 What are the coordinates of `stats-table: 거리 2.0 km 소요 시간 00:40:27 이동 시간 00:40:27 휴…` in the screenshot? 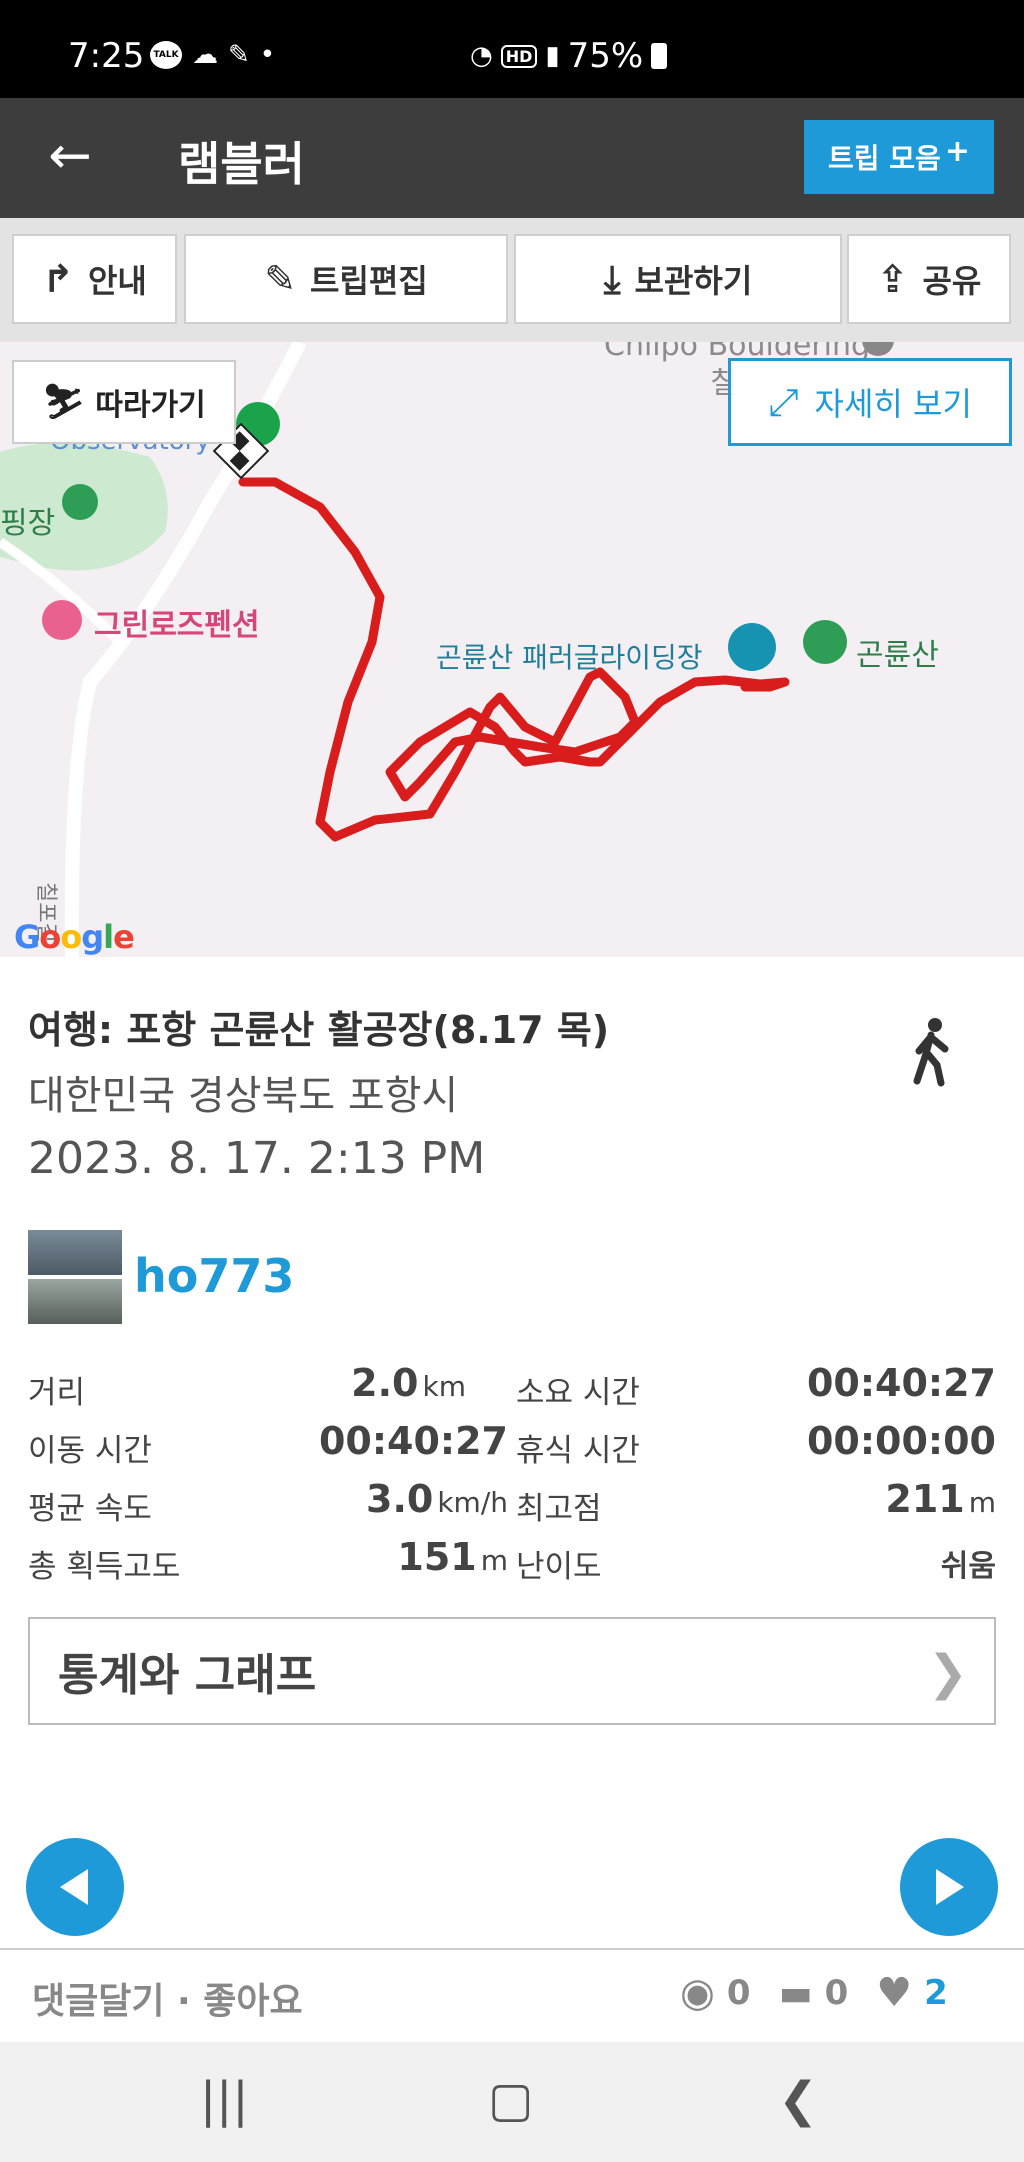 It's located at (512, 1475).